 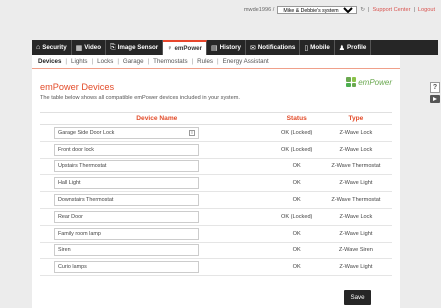 I want to click on tab-label: Profile, so click(x=357, y=47).